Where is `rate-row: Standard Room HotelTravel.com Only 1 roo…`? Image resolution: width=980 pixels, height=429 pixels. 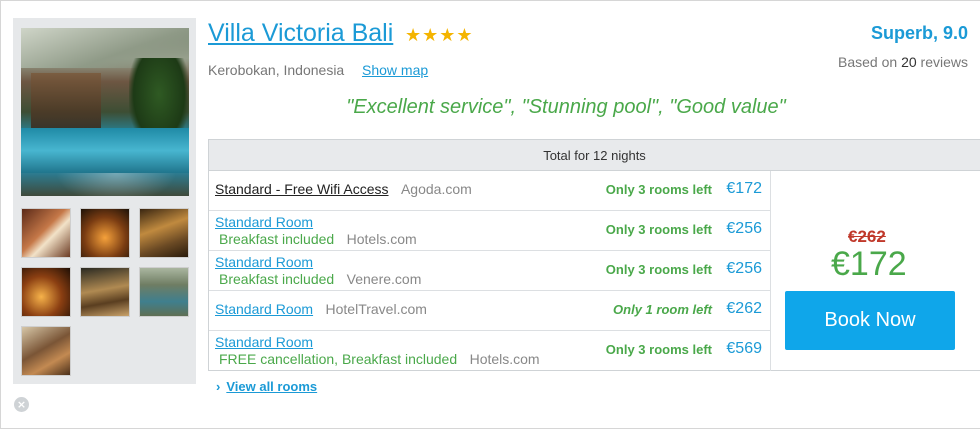 rate-row: Standard Room HotelTravel.com Only 1 roo… is located at coordinates (490, 311).